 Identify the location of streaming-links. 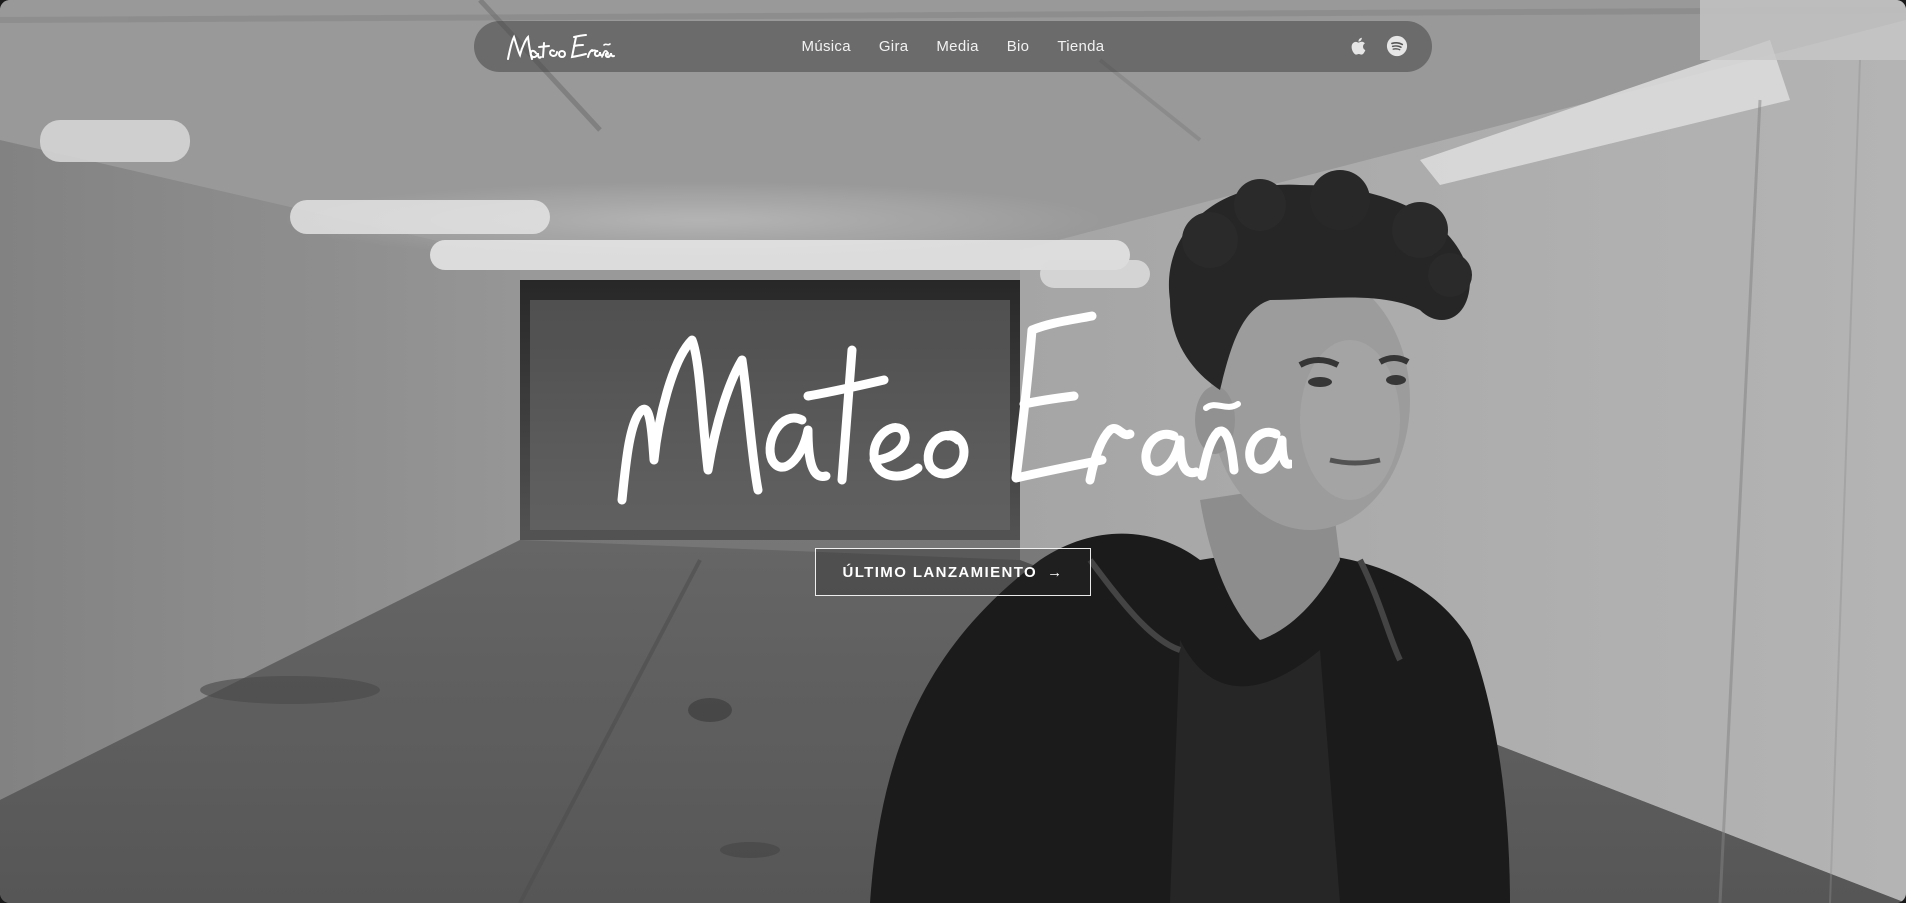
(1378, 46).